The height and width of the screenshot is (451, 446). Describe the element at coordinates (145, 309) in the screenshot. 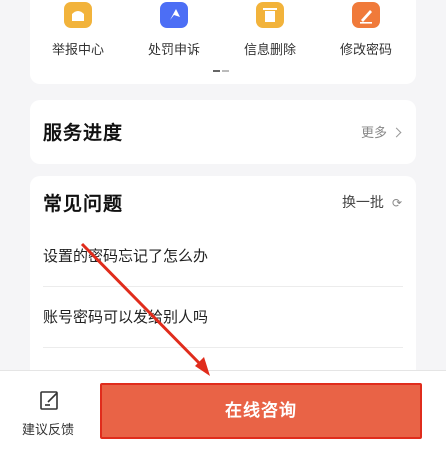

I see `annotation-arrow` at that location.